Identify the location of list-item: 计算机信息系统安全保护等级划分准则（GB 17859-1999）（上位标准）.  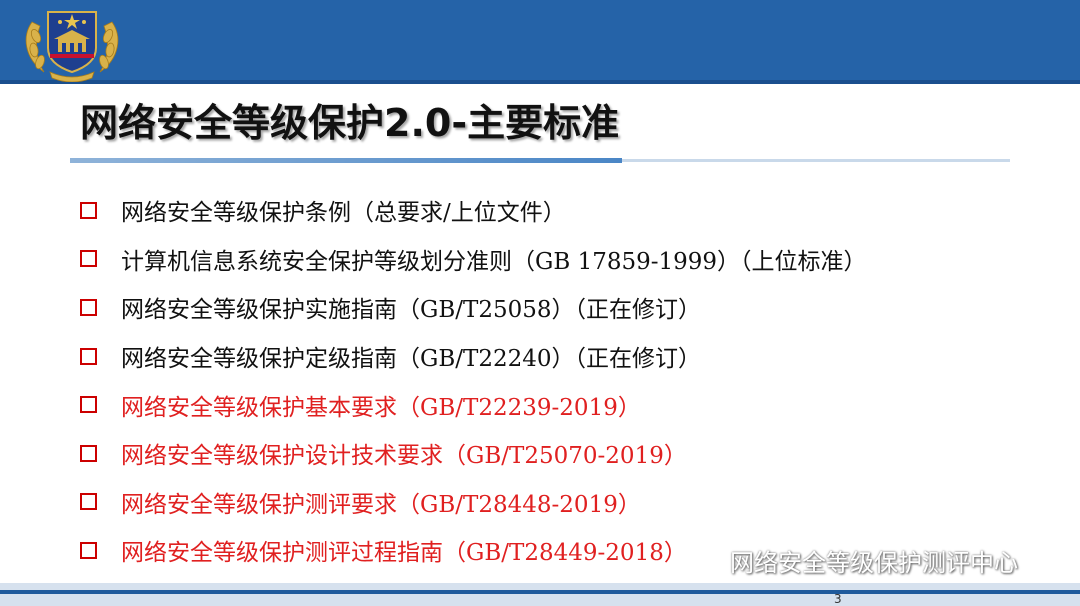
(473, 259).